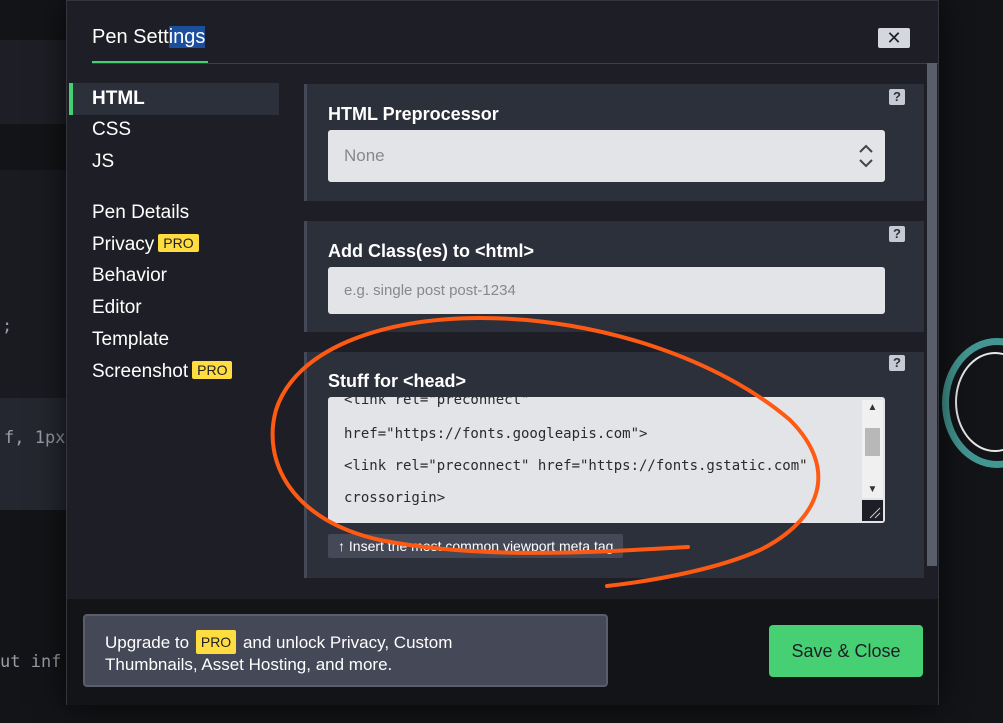 Image resolution: width=1003 pixels, height=723 pixels. What do you see at coordinates (145, 245) in the screenshot?
I see `sidebar-item-privacy: Privacy PRO` at bounding box center [145, 245].